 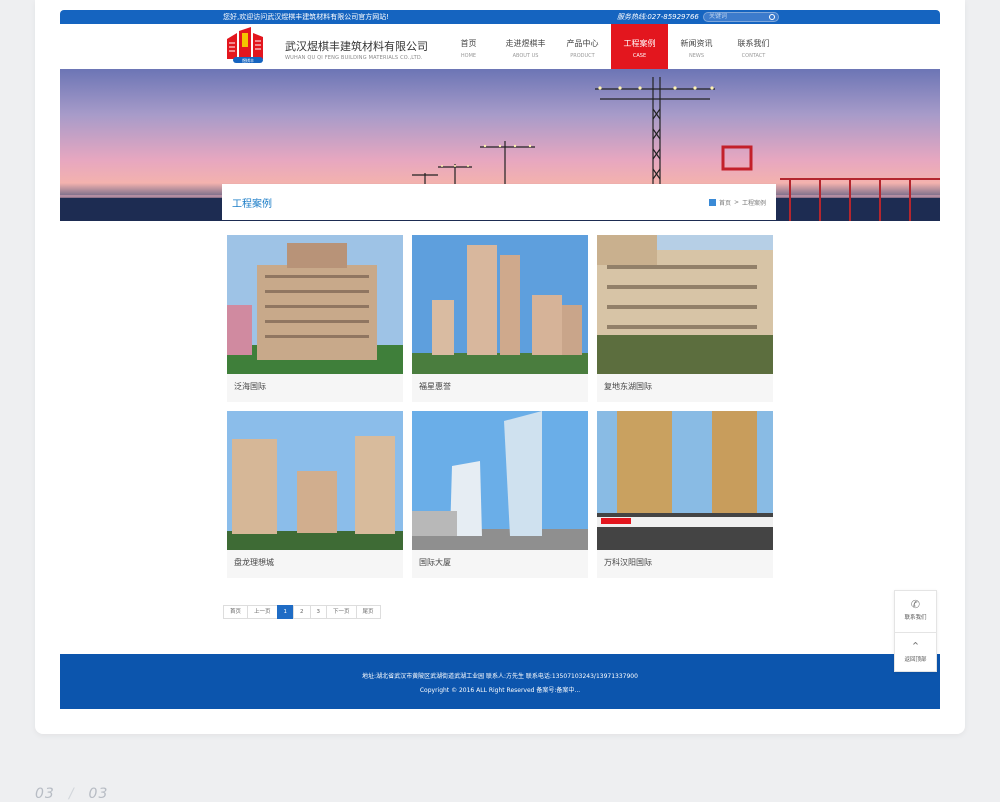 What do you see at coordinates (356, 46) in the screenshot?
I see `company-name: 武汉煜棋丰建筑材料有限公司` at bounding box center [356, 46].